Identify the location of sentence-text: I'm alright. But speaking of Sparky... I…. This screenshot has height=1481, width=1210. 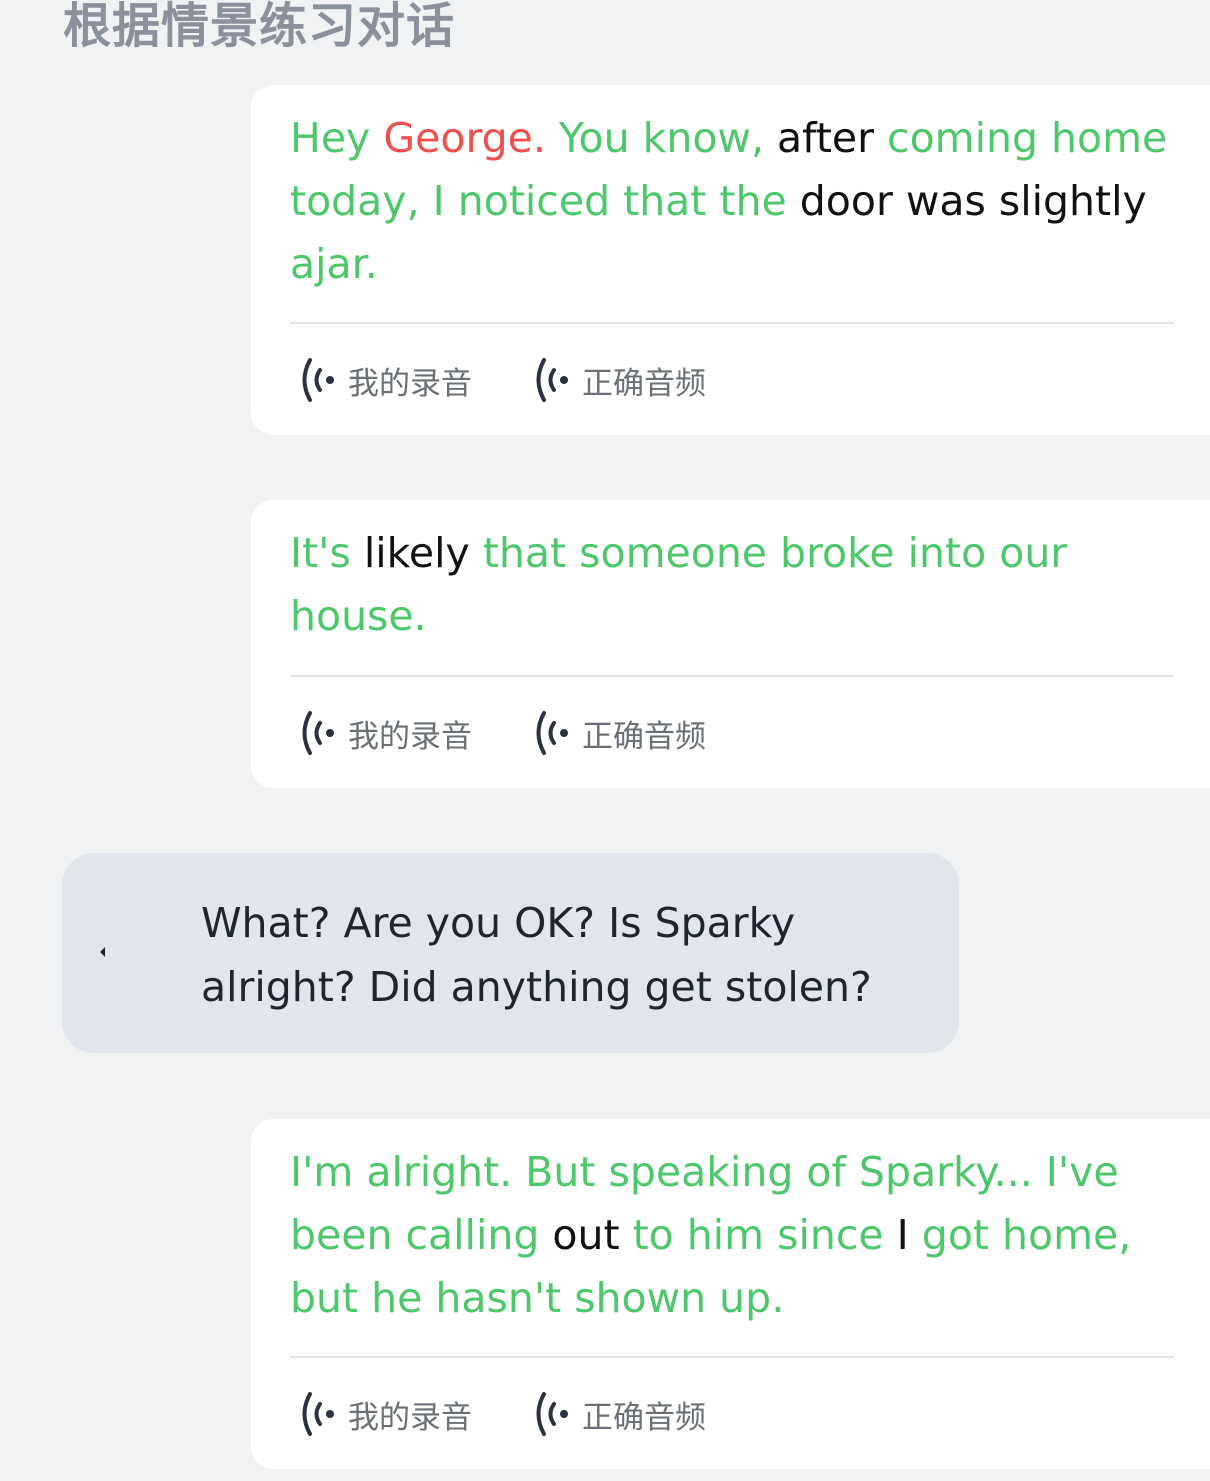
(740, 1235).